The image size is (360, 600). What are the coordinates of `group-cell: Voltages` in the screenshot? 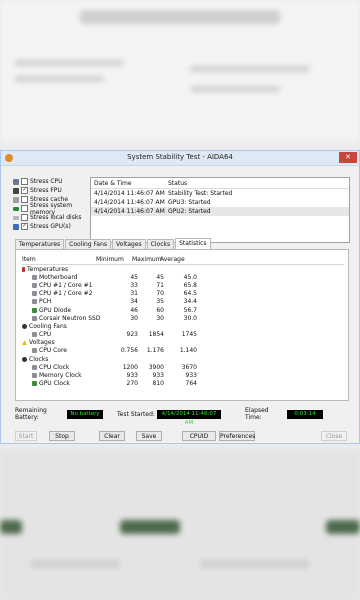 It's located at (58, 342).